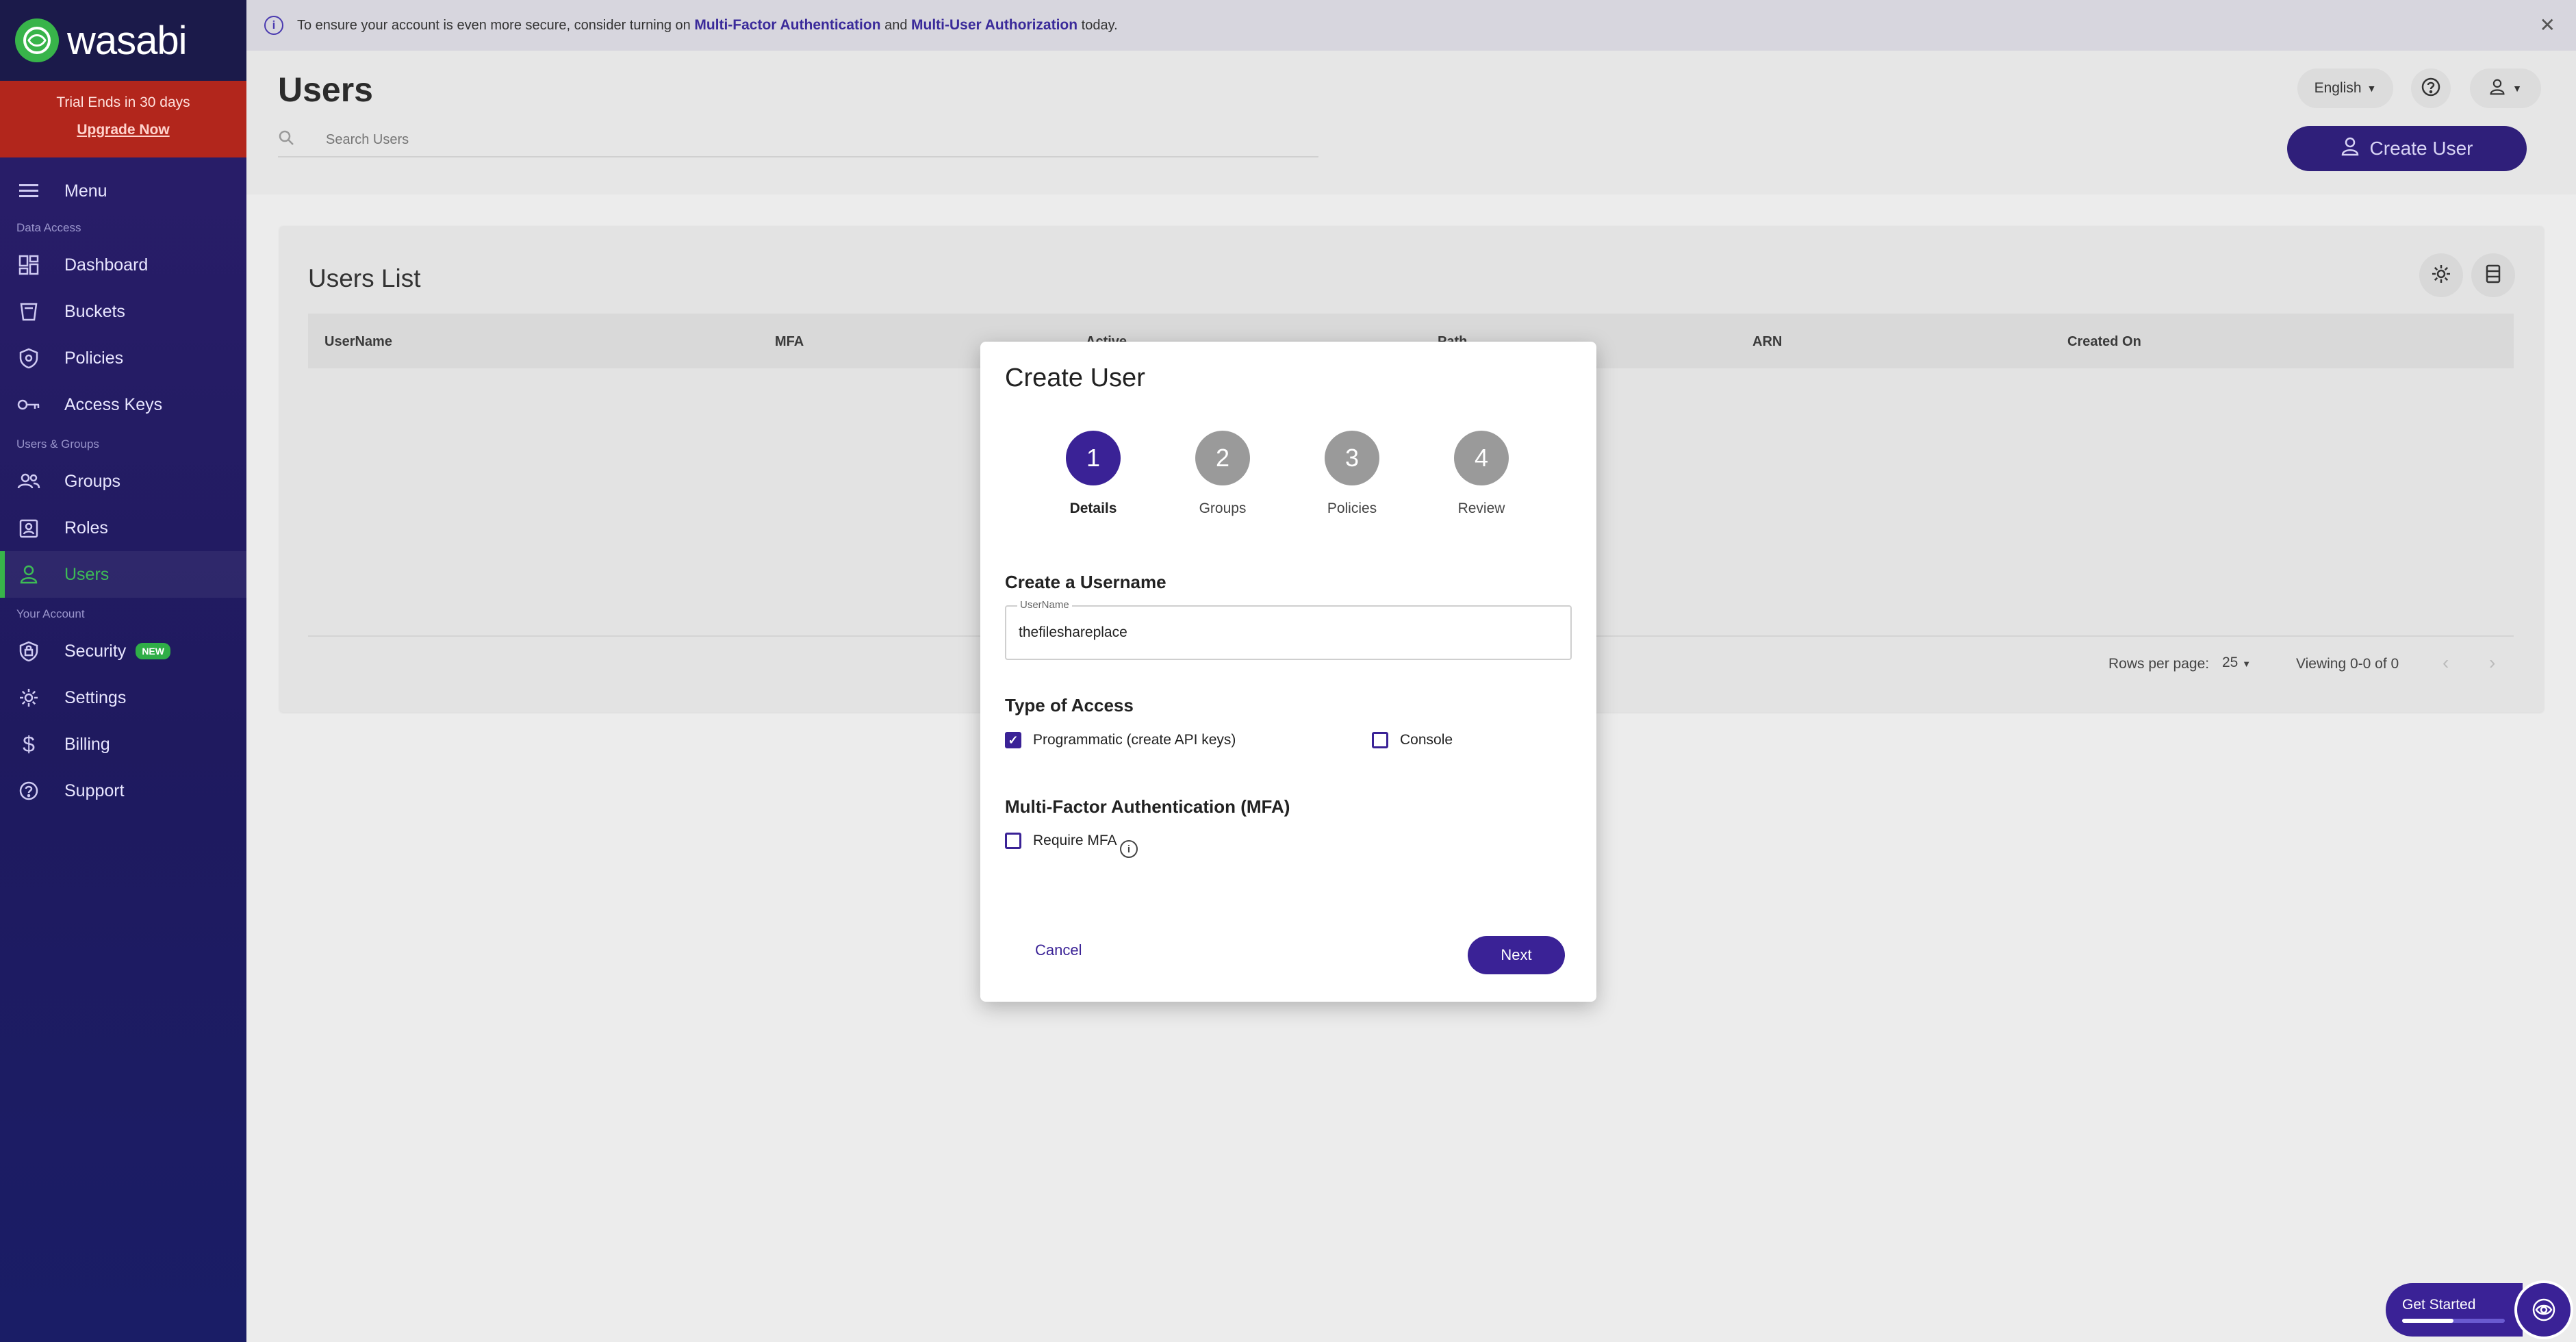 The height and width of the screenshot is (1342, 2576). Describe the element at coordinates (153, 651) in the screenshot. I see `new-badge: NEW` at that location.